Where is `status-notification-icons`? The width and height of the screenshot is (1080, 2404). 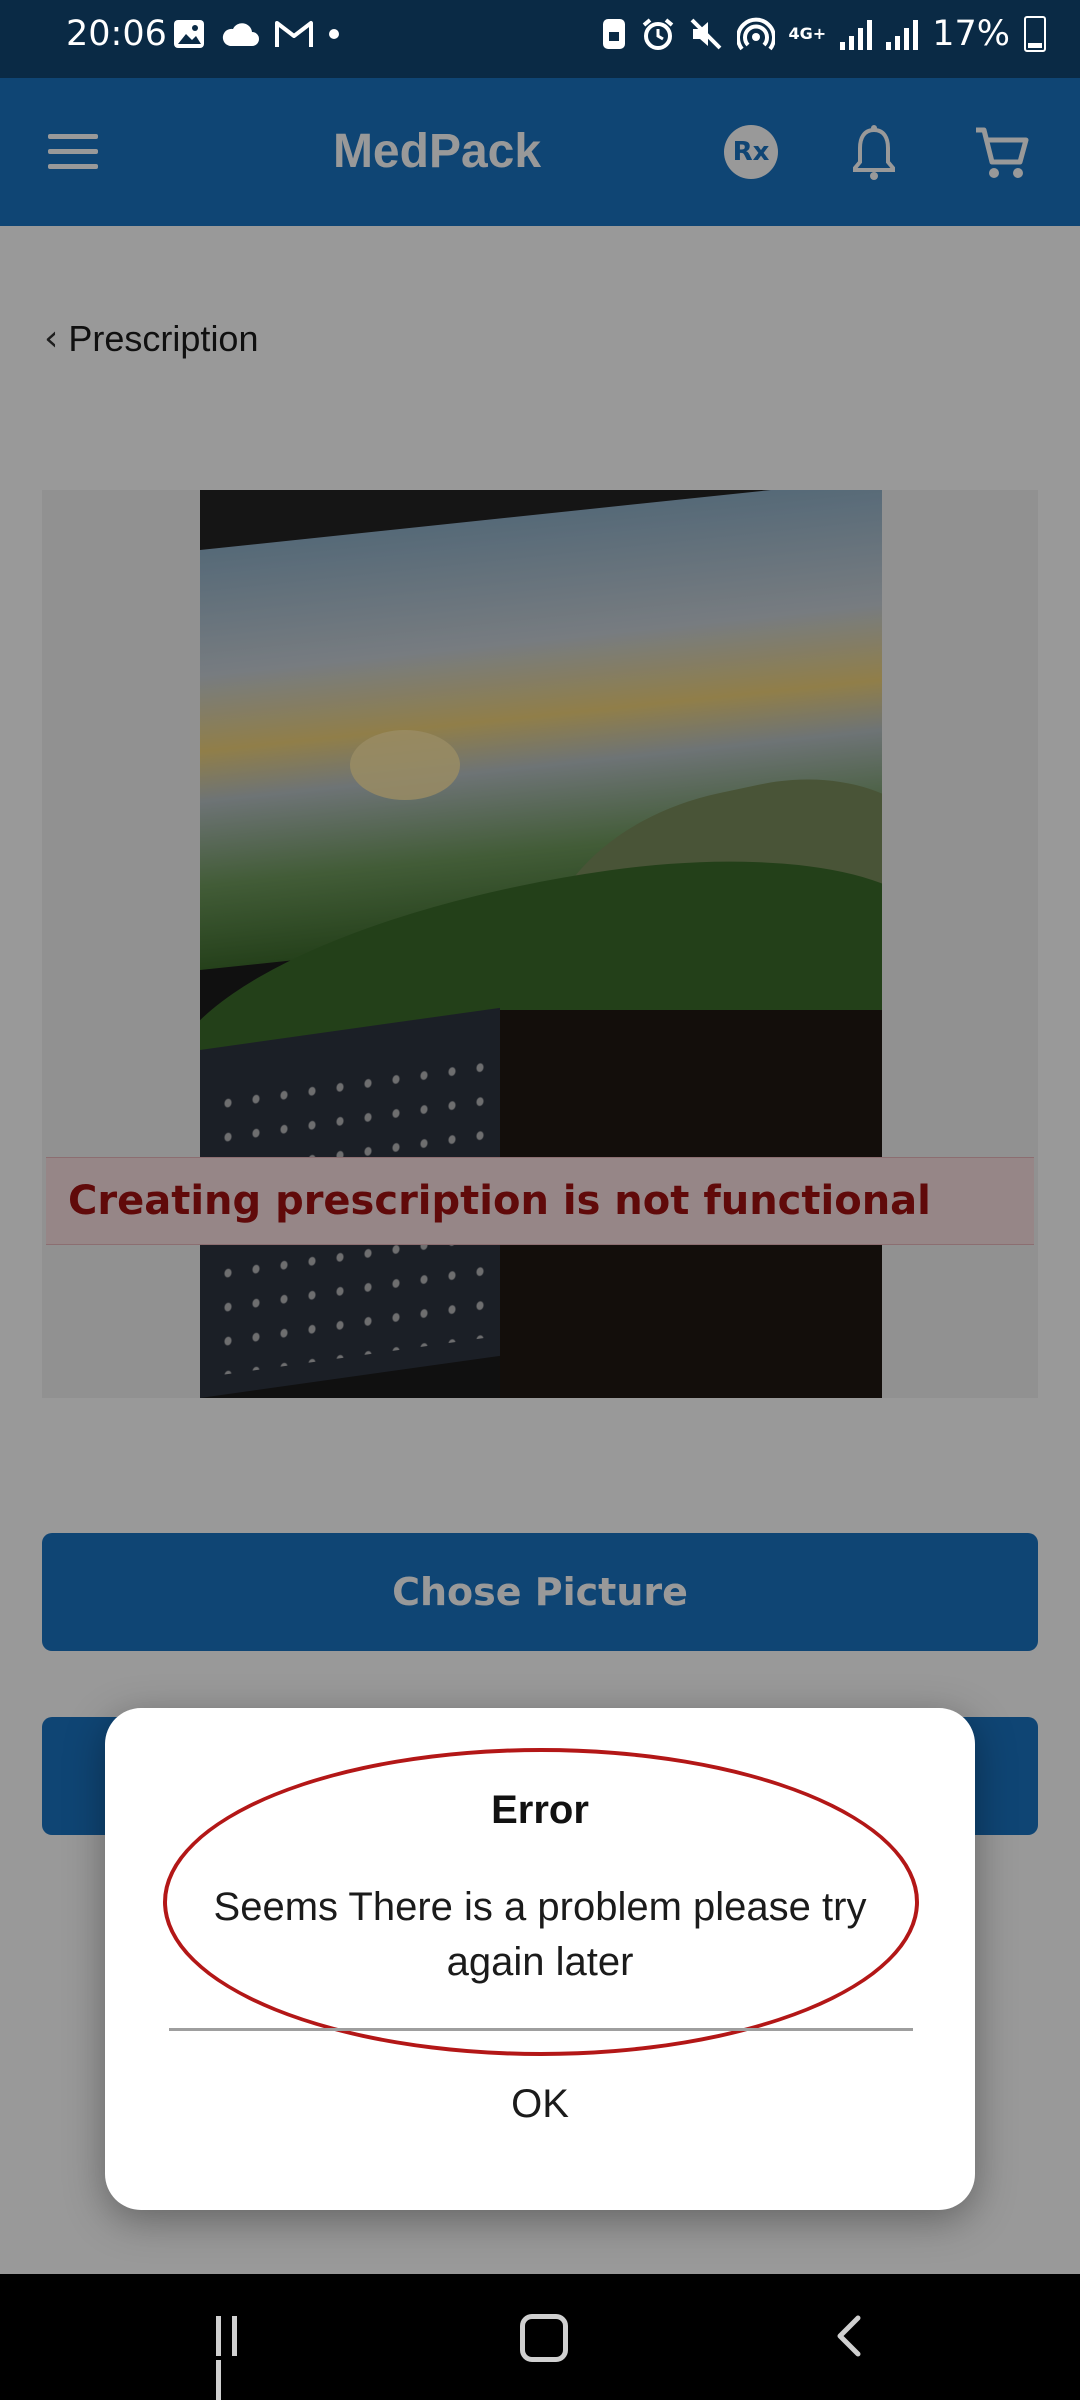 status-notification-icons is located at coordinates (256, 34).